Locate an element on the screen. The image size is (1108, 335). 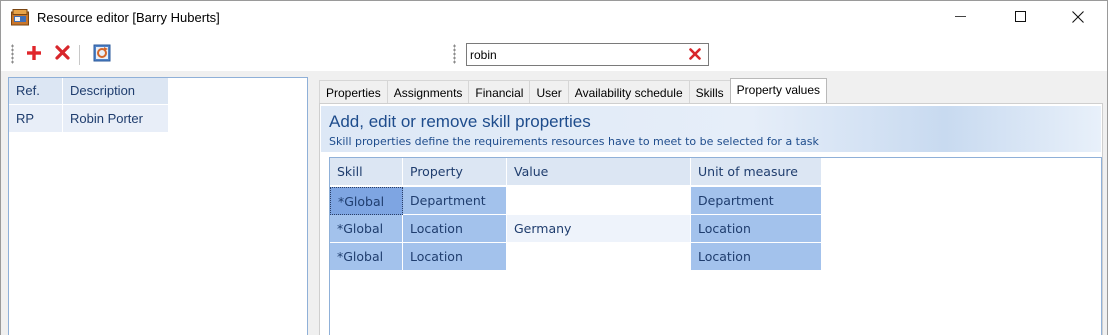
search-box is located at coordinates (587, 54).